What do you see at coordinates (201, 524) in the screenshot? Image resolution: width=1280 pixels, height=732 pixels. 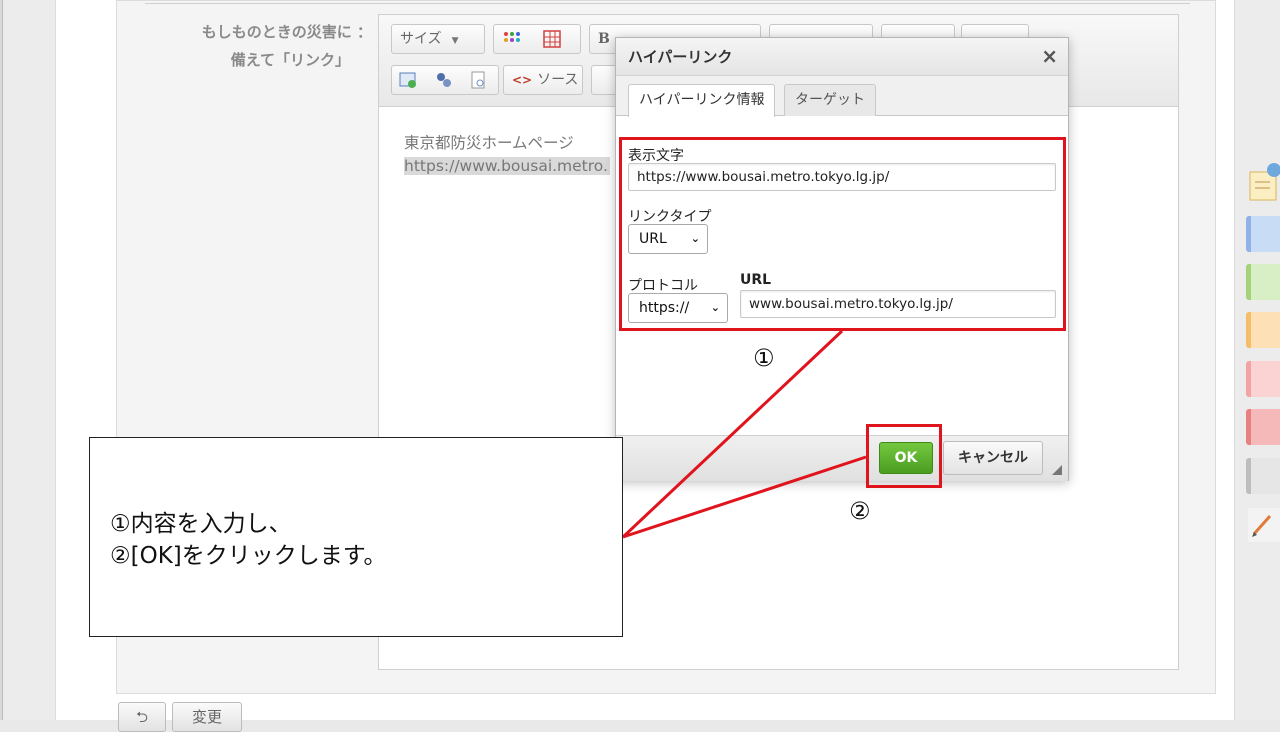 I see `callout-line-1: ①内容を入力し、` at bounding box center [201, 524].